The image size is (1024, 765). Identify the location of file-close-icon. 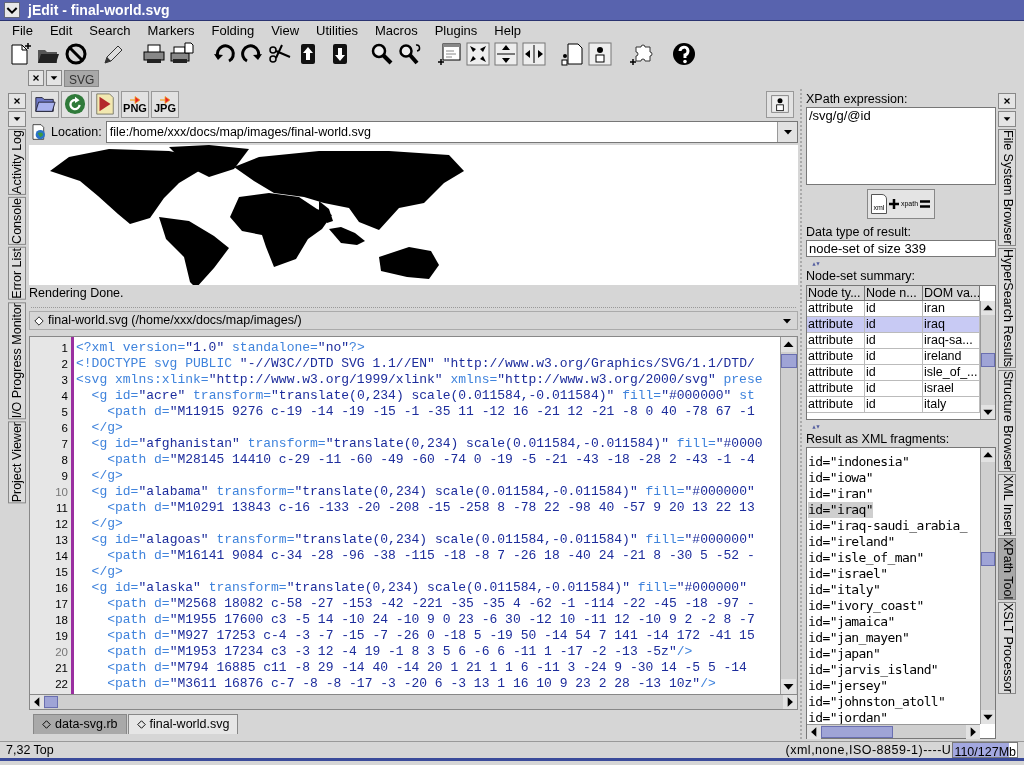
(572, 54).